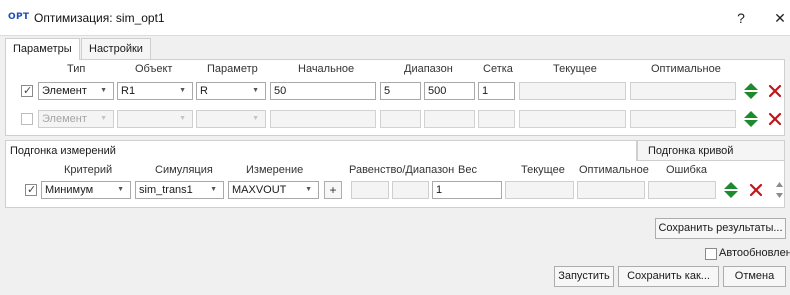 The height and width of the screenshot is (295, 790). What do you see at coordinates (400, 119) in the screenshot?
I see `range-min-input` at bounding box center [400, 119].